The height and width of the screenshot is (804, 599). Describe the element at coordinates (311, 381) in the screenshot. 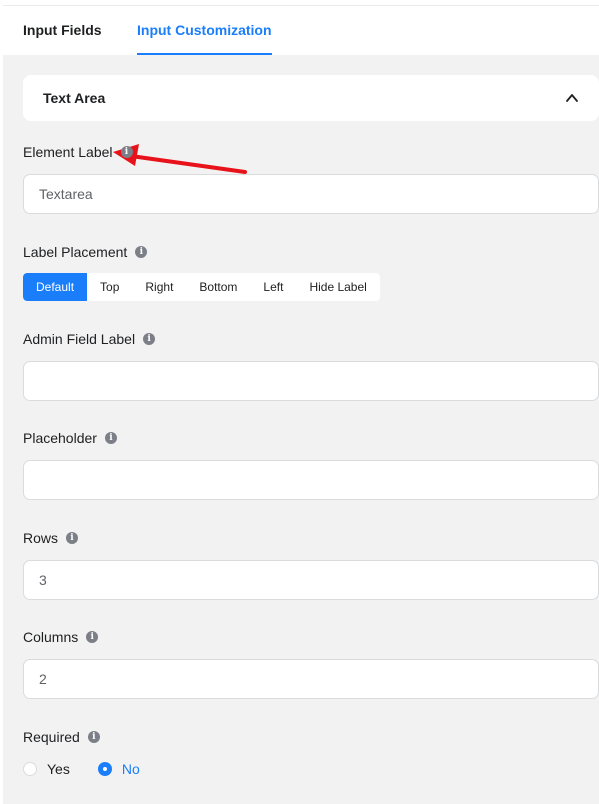

I see `admin-field-label-input` at that location.